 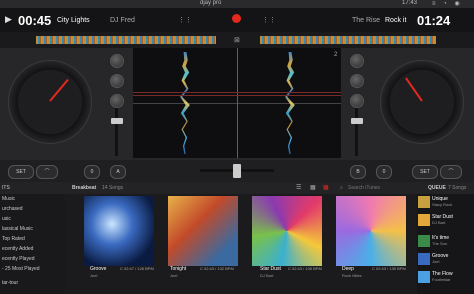 I want to click on left-set-button: SET, so click(x=21, y=172).